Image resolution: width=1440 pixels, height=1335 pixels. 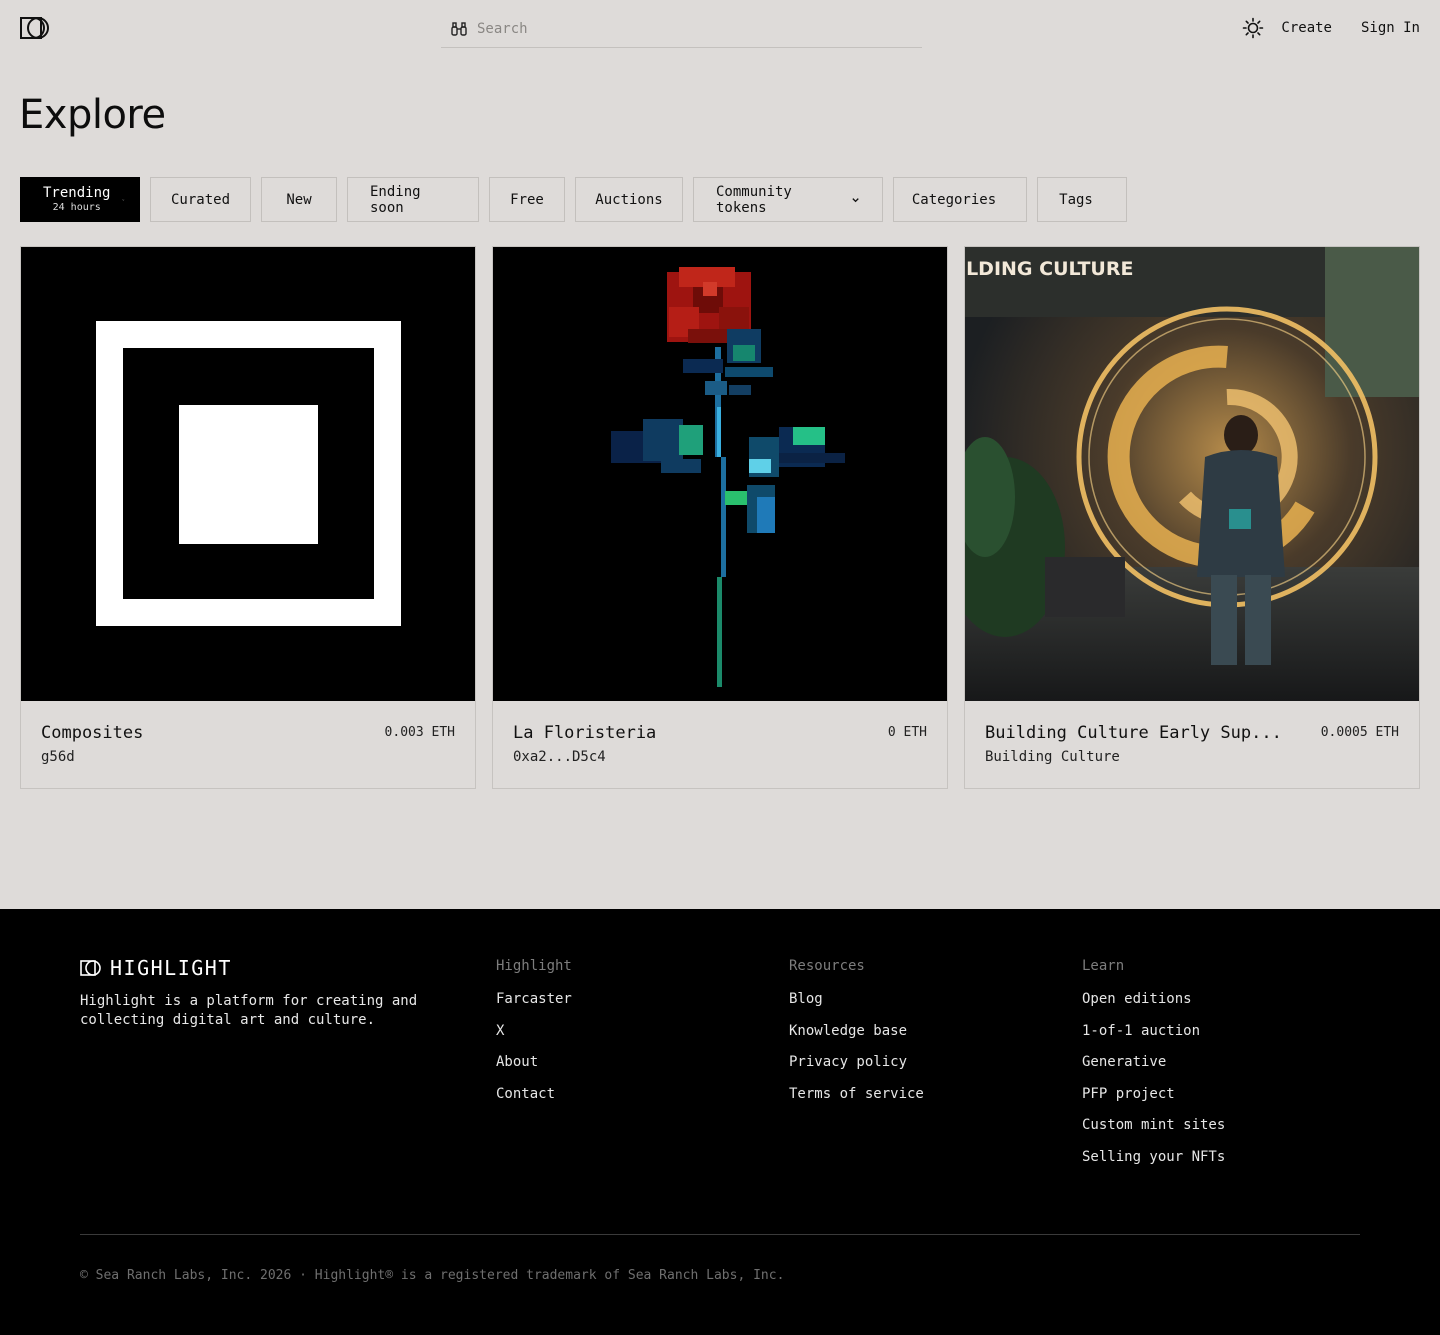 What do you see at coordinates (1153, 1102) in the screenshot?
I see `footer-link-pfp-project: PFP project` at bounding box center [1153, 1102].